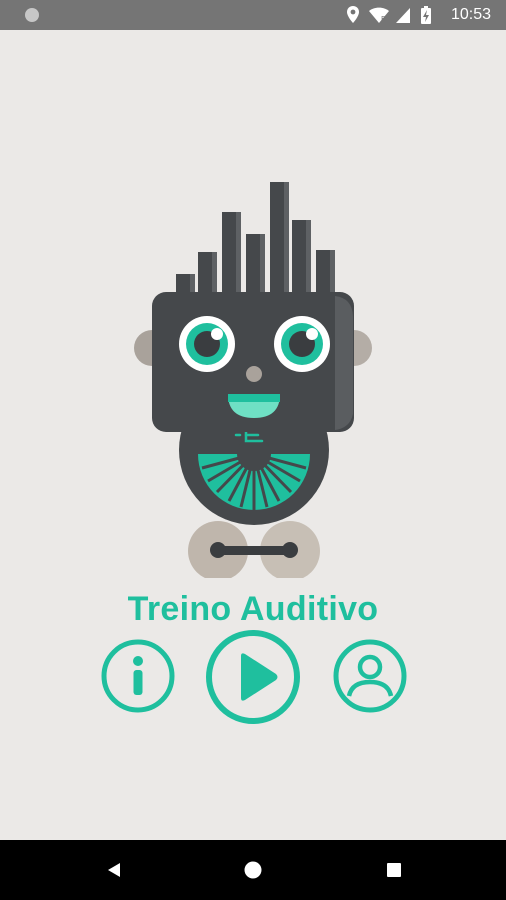 The width and height of the screenshot is (506, 900). Describe the element at coordinates (394, 870) in the screenshot. I see `recents-icon` at that location.